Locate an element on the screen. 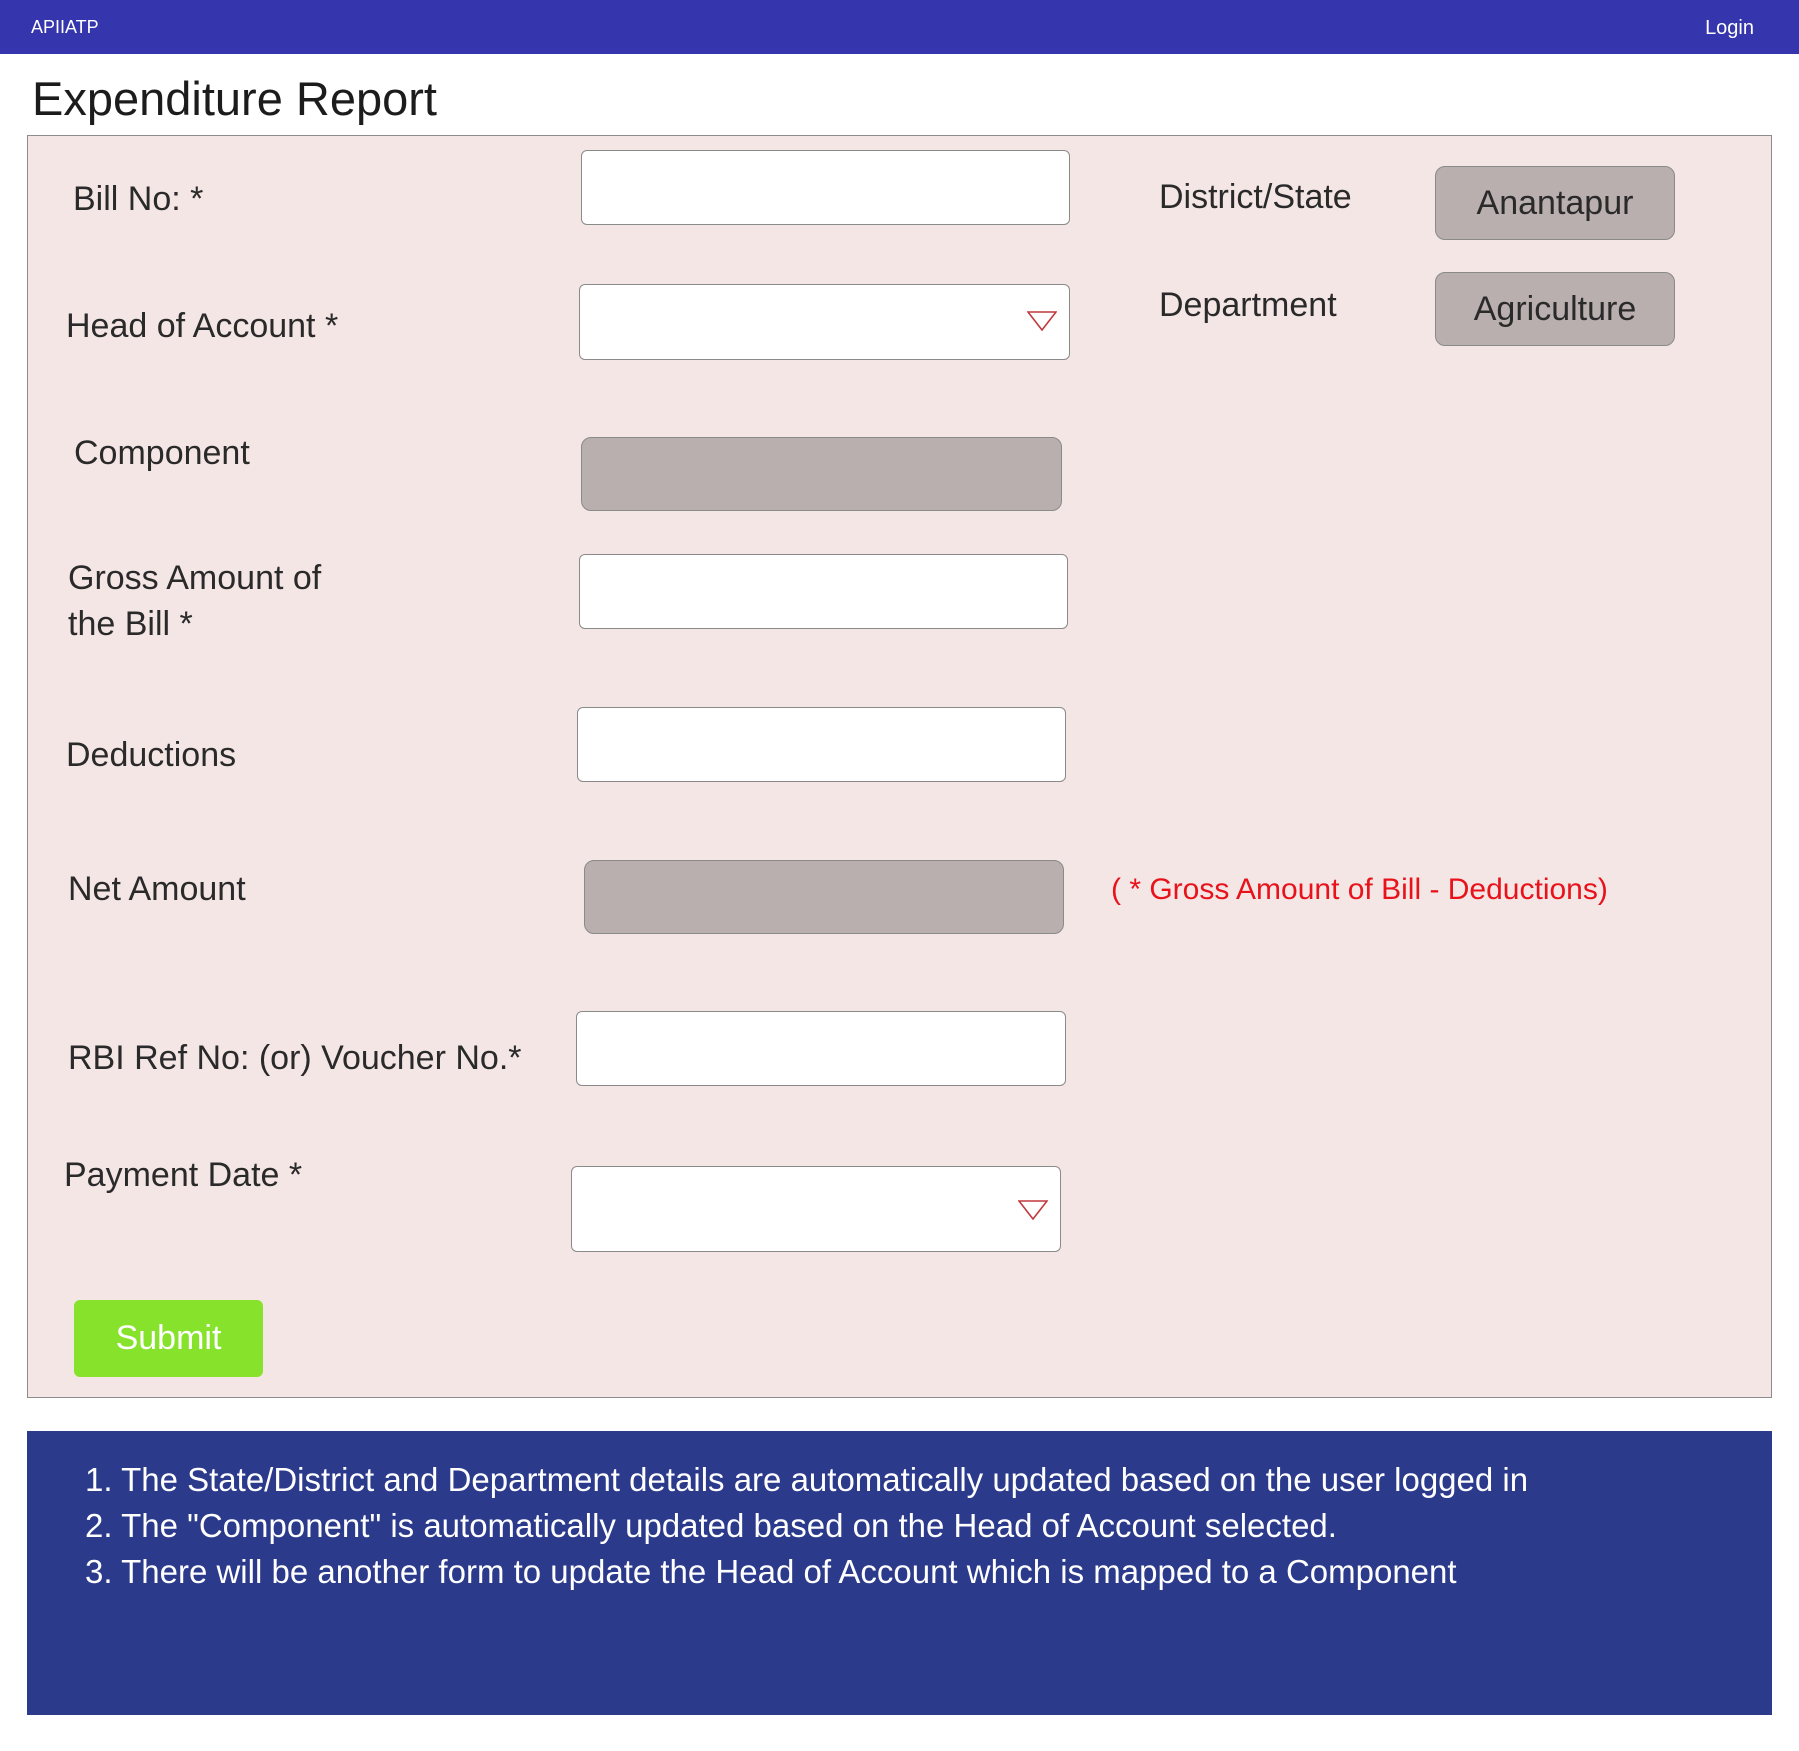 The height and width of the screenshot is (1751, 1799). brand-logo: APIIATP is located at coordinates (65, 27).